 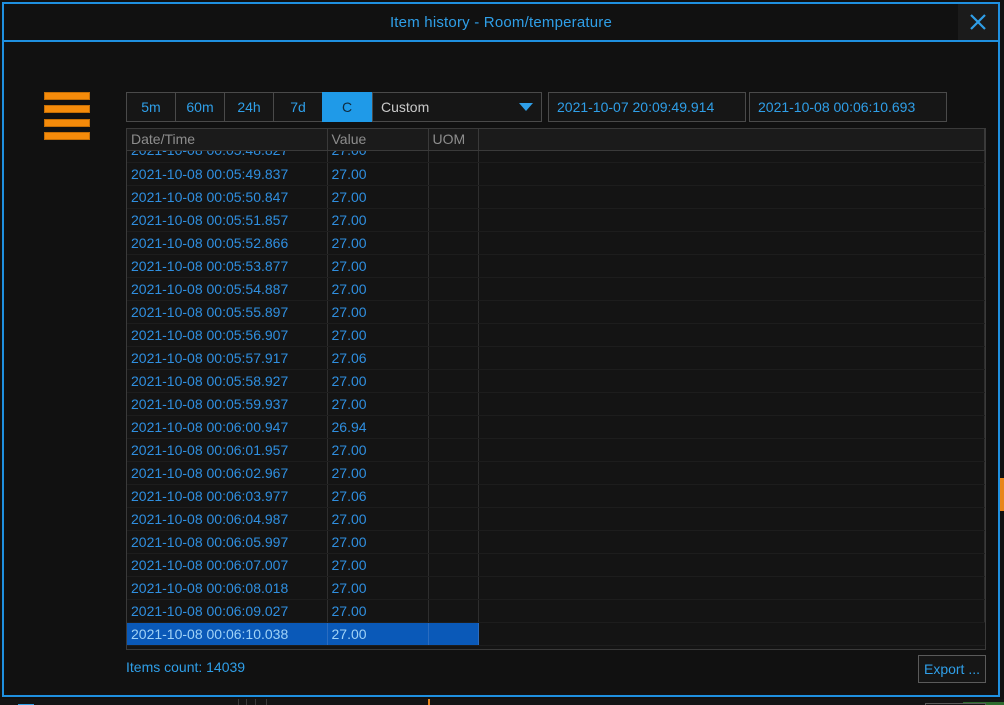 I want to click on table-row: 2021-10-08 00:05:49.837 27.00, so click(x=556, y=174).